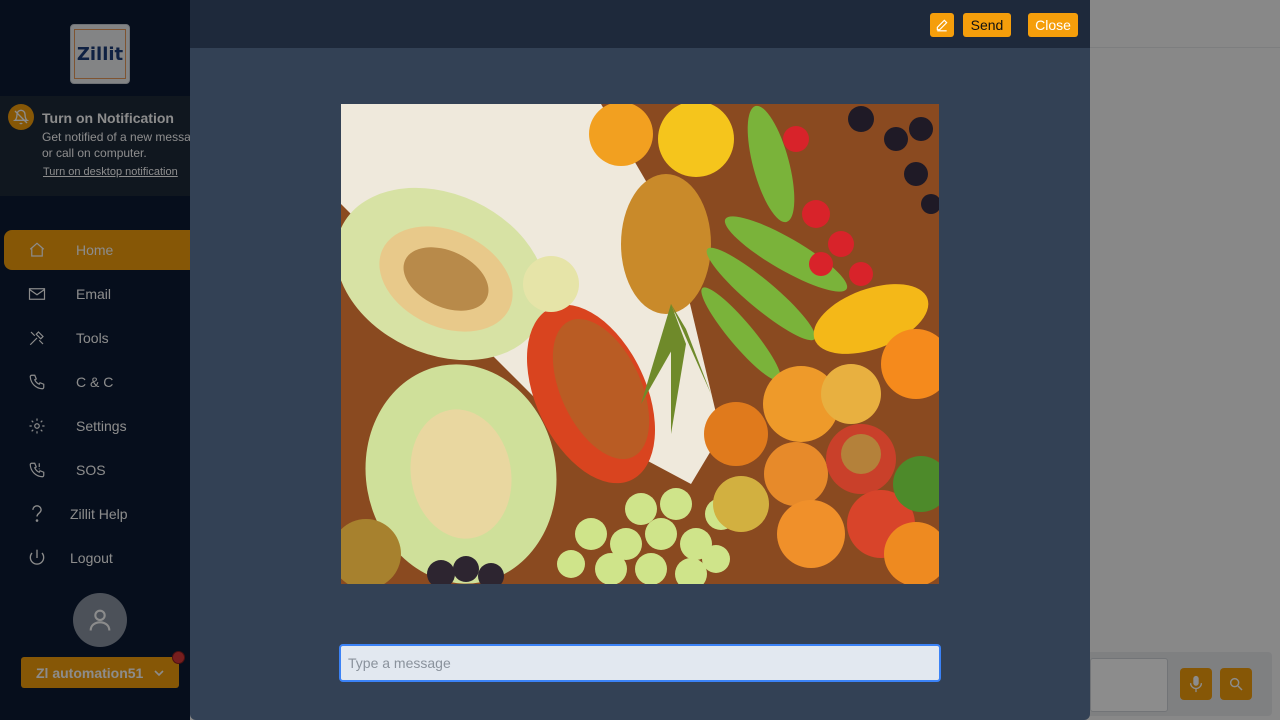 The height and width of the screenshot is (720, 1280). Describe the element at coordinates (640, 24) in the screenshot. I see `modal-header: Send Close` at that location.